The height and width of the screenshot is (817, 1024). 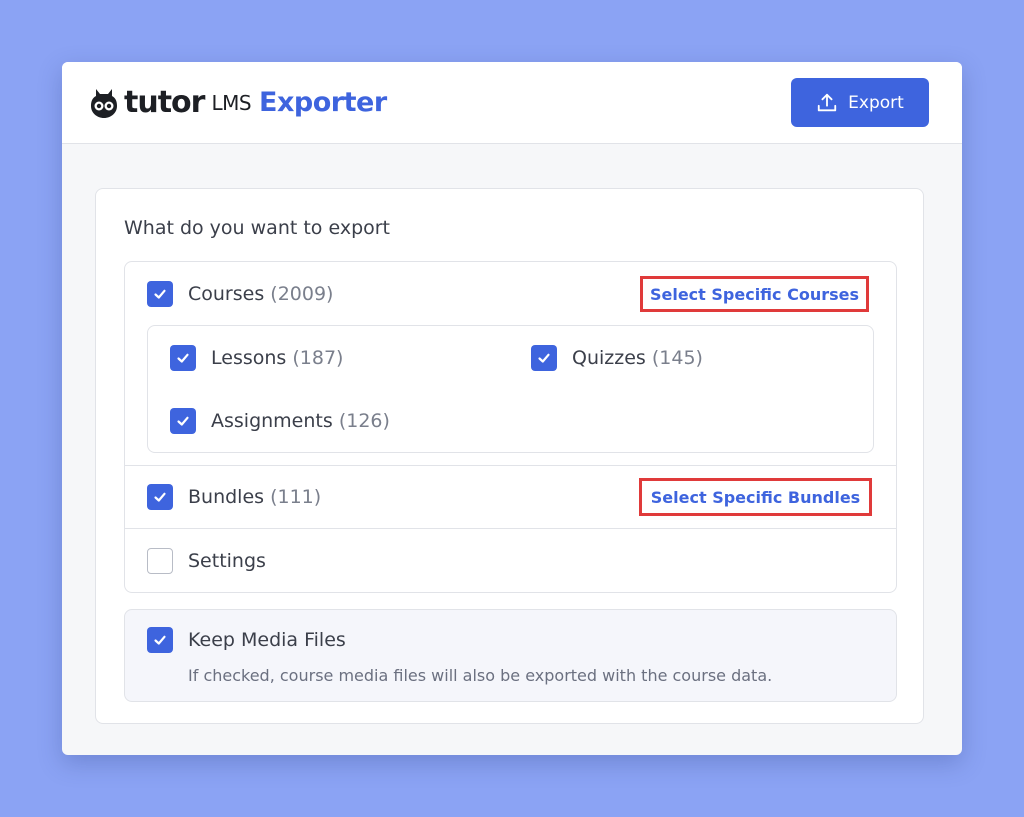 I want to click on courses-count: (2009), so click(x=302, y=294).